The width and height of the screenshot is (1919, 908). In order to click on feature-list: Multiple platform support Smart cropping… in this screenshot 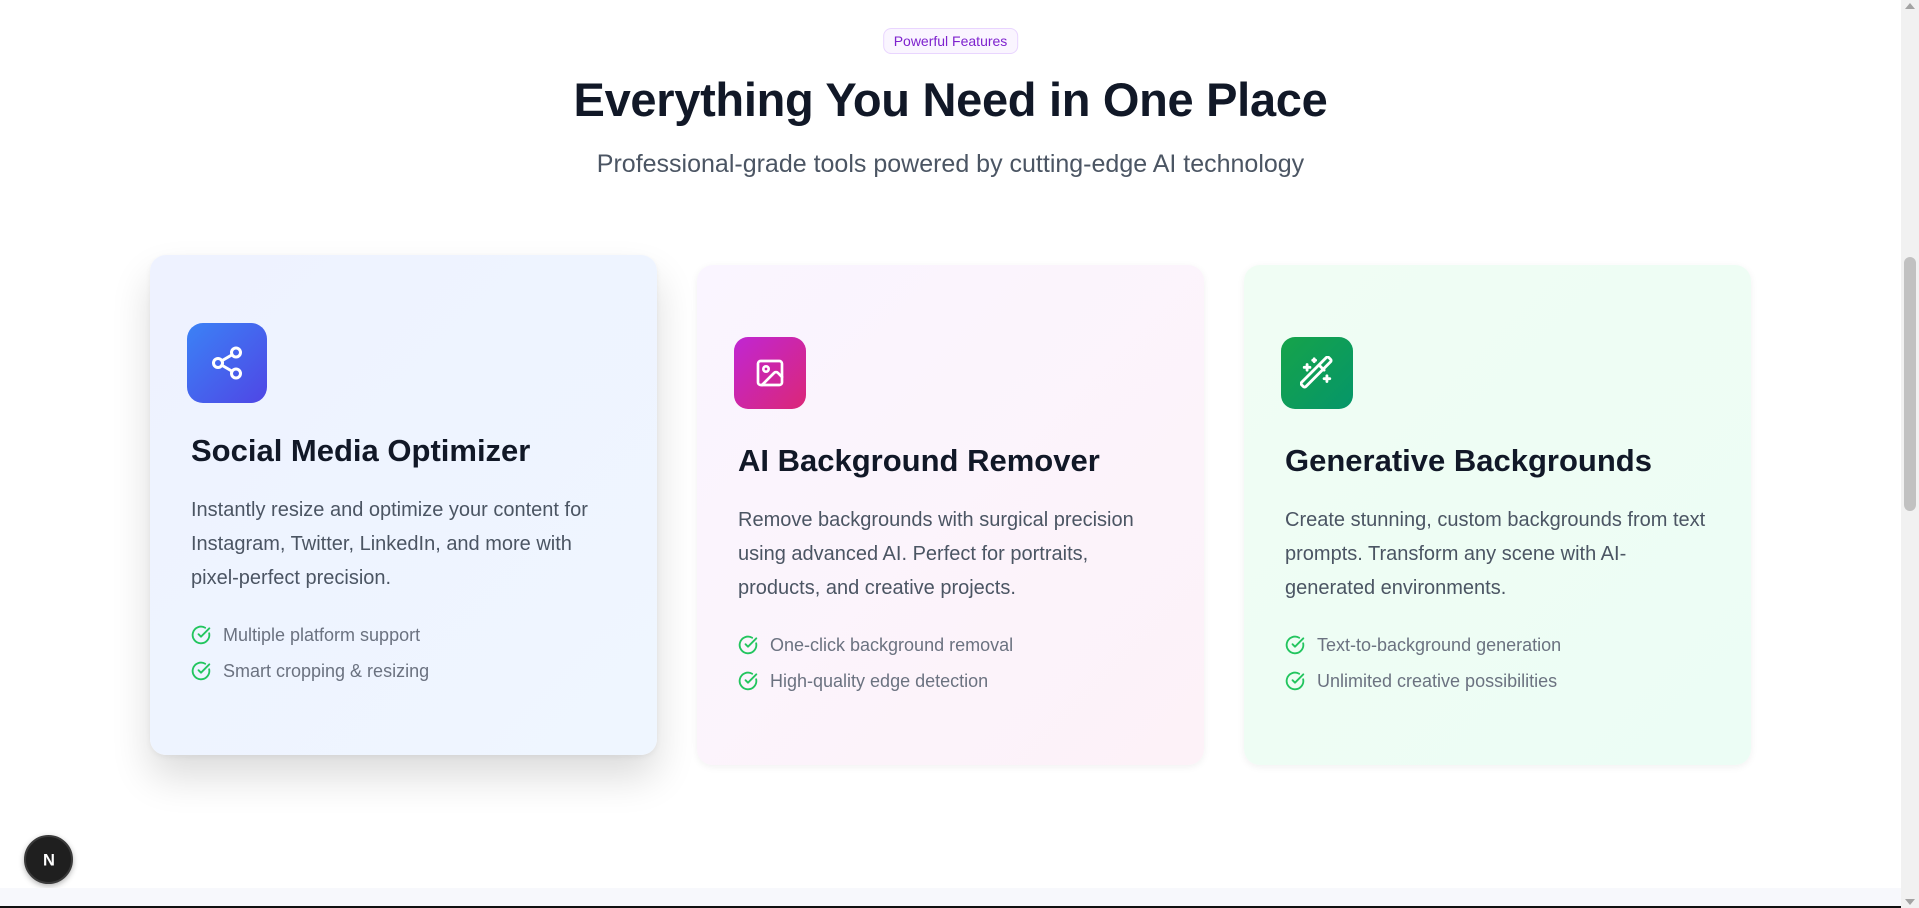, I will do `click(310, 653)`.